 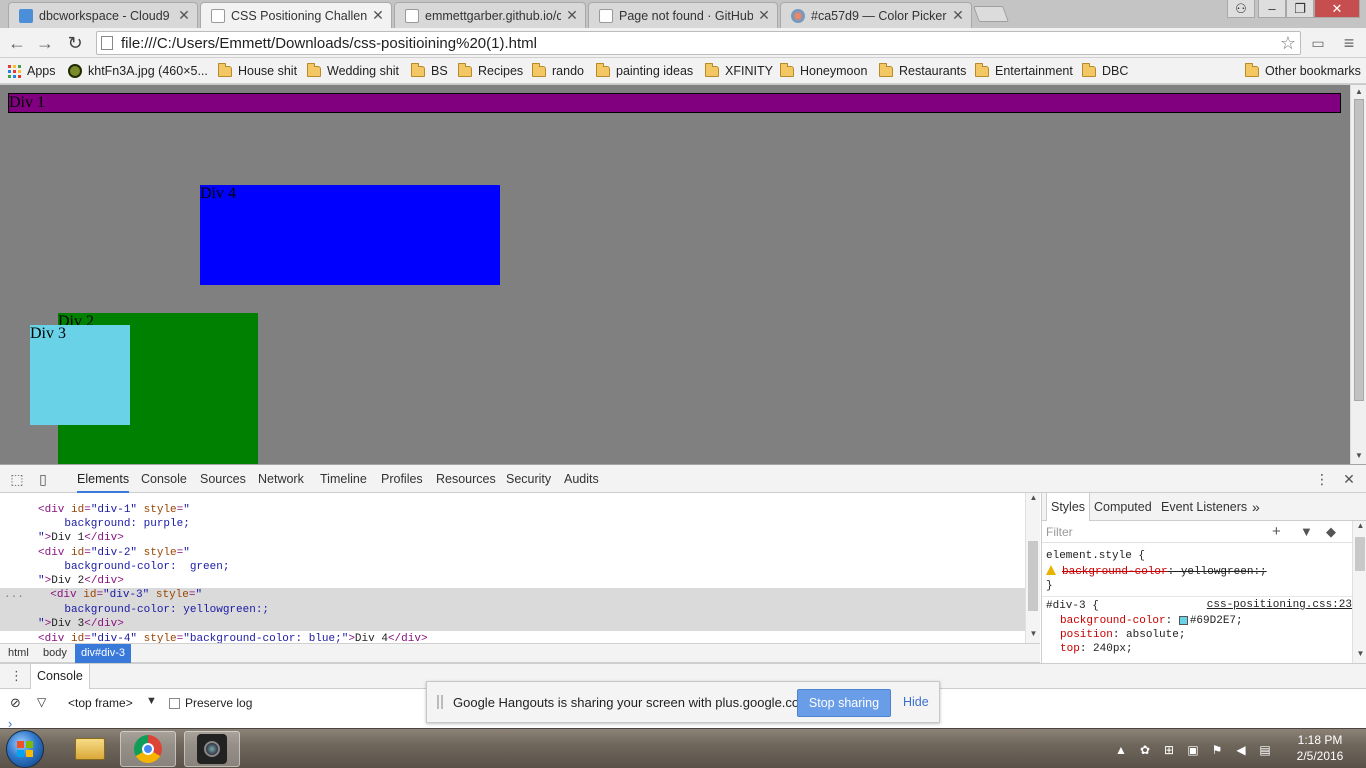 I want to click on toggle-element-state-icon: ◆, so click(x=1331, y=532).